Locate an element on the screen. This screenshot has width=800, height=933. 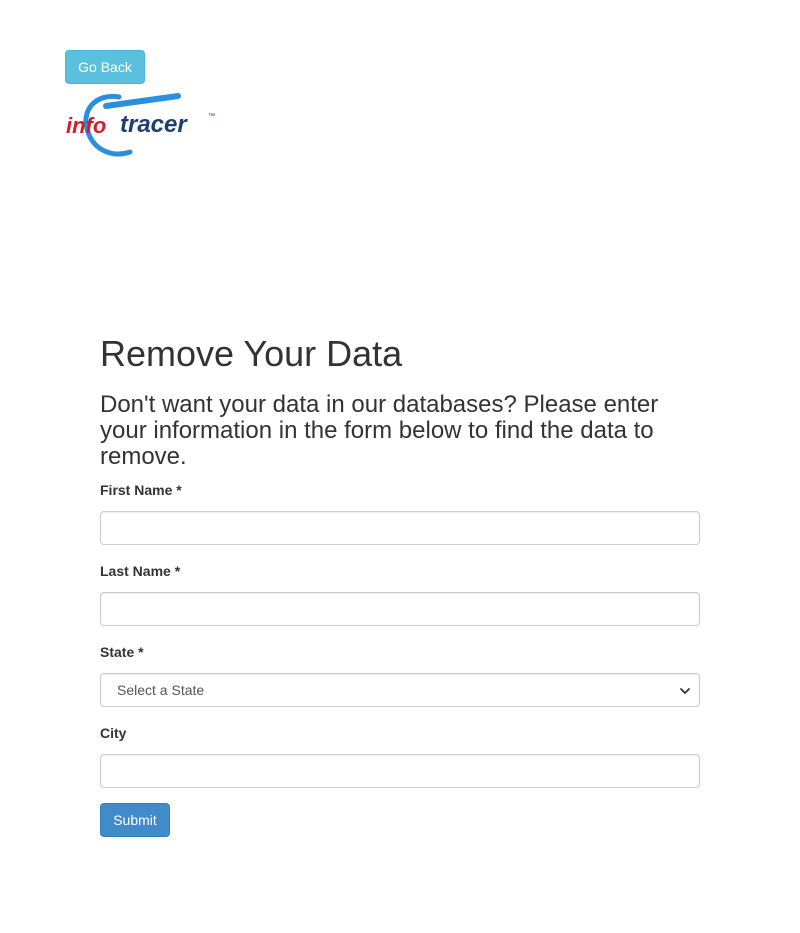
submit-button: Submit is located at coordinates (135, 820).